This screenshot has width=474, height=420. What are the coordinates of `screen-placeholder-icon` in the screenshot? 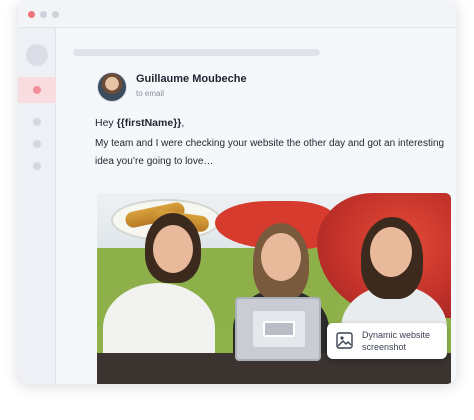 It's located at (279, 329).